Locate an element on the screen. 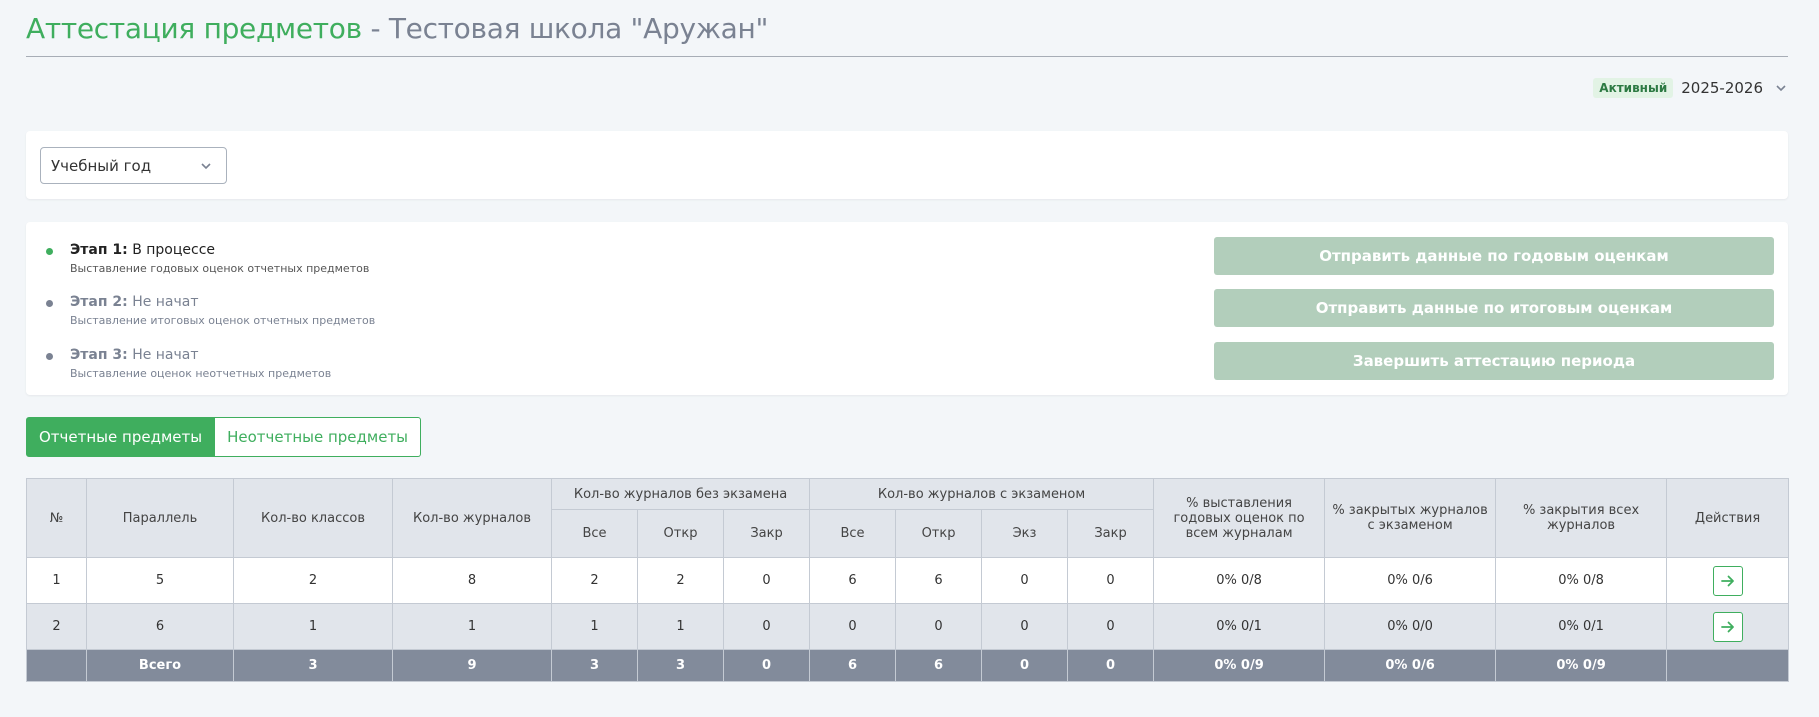 This screenshot has height=717, width=1819. cell-total-classes: 3 is located at coordinates (313, 665).